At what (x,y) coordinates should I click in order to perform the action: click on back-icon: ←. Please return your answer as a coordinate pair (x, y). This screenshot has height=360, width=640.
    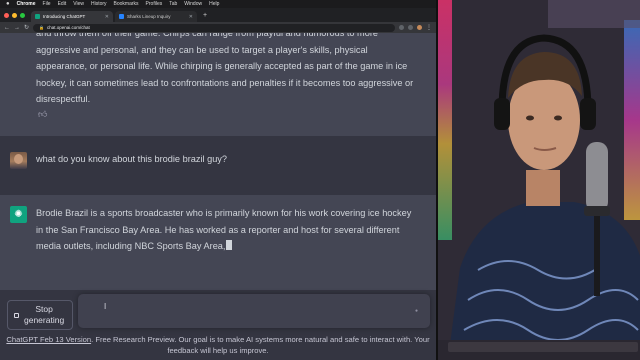
    Looking at the image, I should click on (7, 28).